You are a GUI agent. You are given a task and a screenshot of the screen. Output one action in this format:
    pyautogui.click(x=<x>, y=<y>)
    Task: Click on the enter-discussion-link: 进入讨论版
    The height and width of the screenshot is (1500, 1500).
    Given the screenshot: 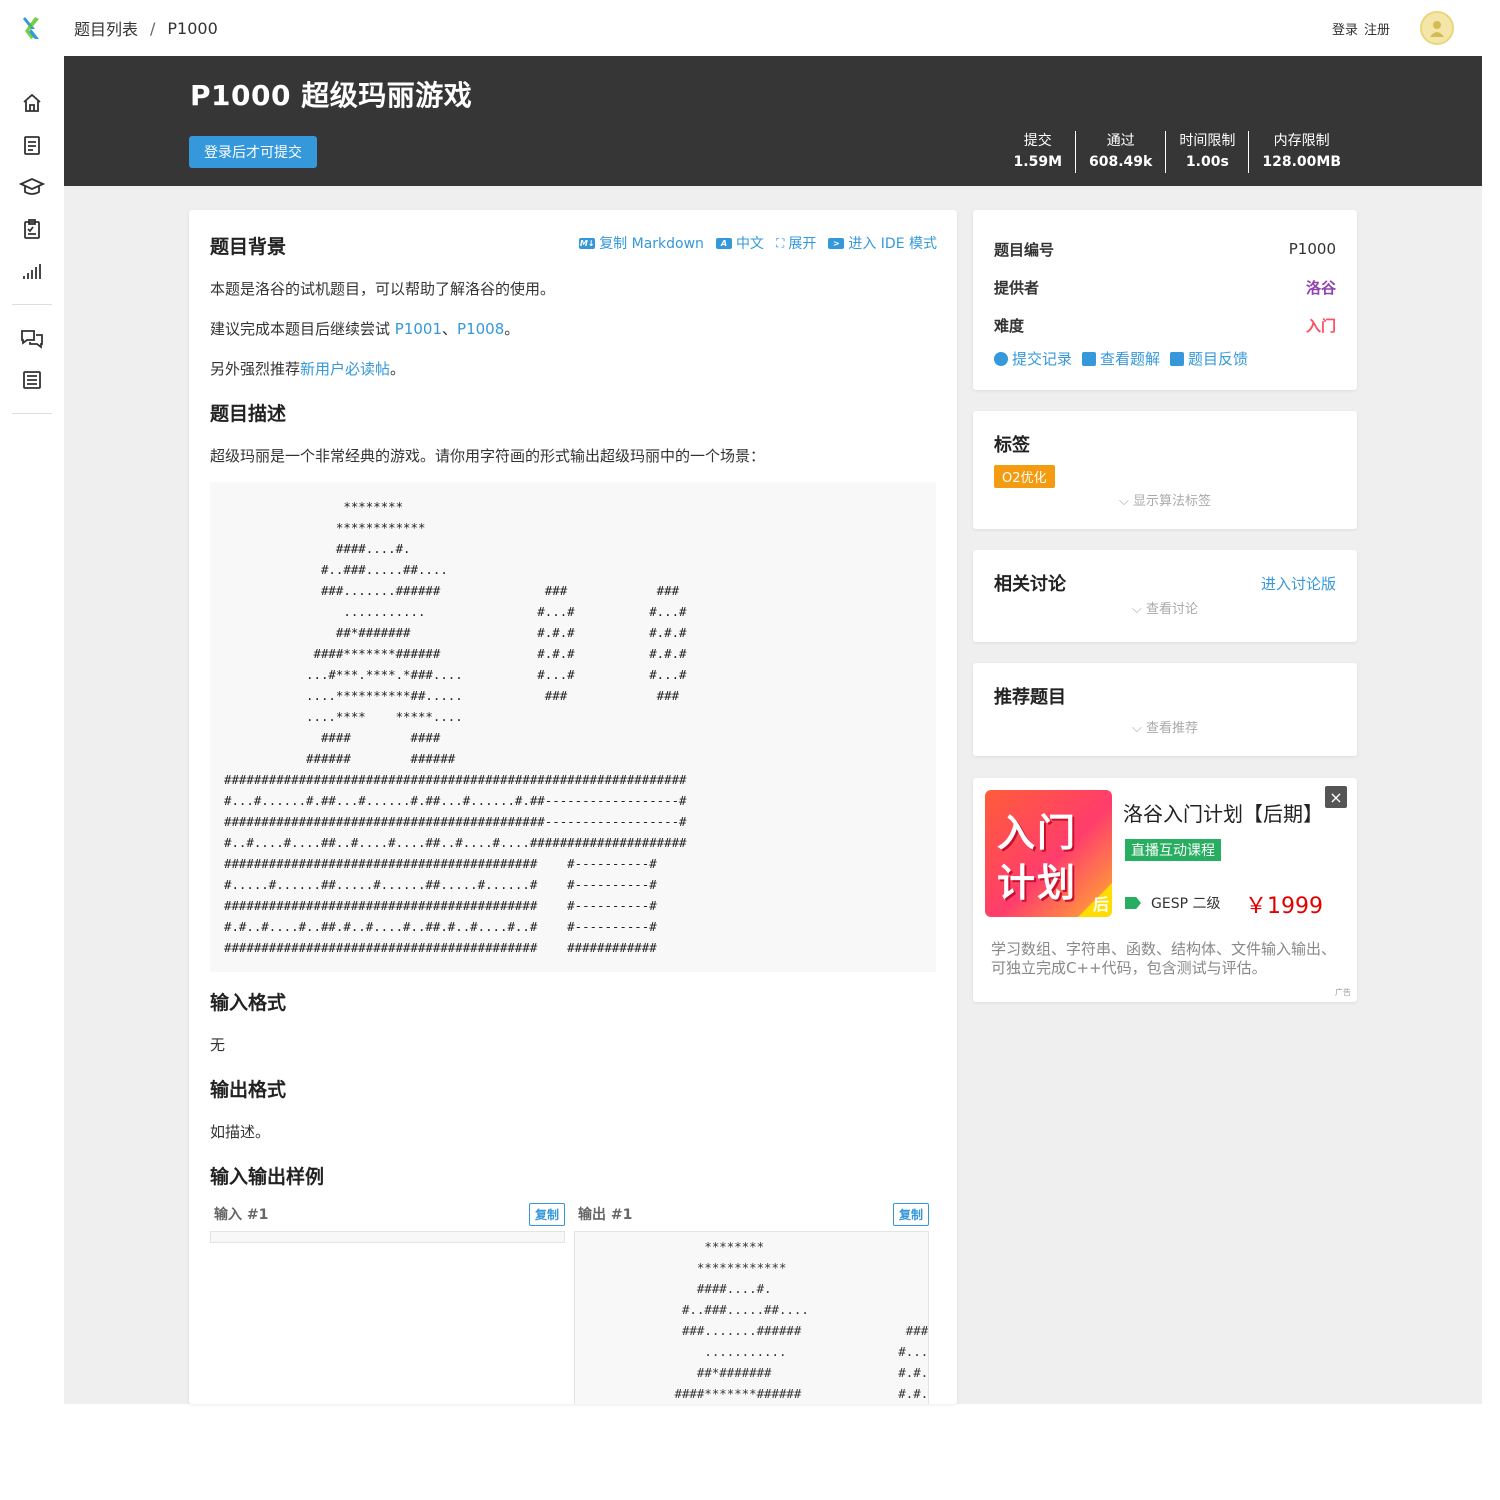 What is the action you would take?
    pyautogui.click(x=1298, y=583)
    